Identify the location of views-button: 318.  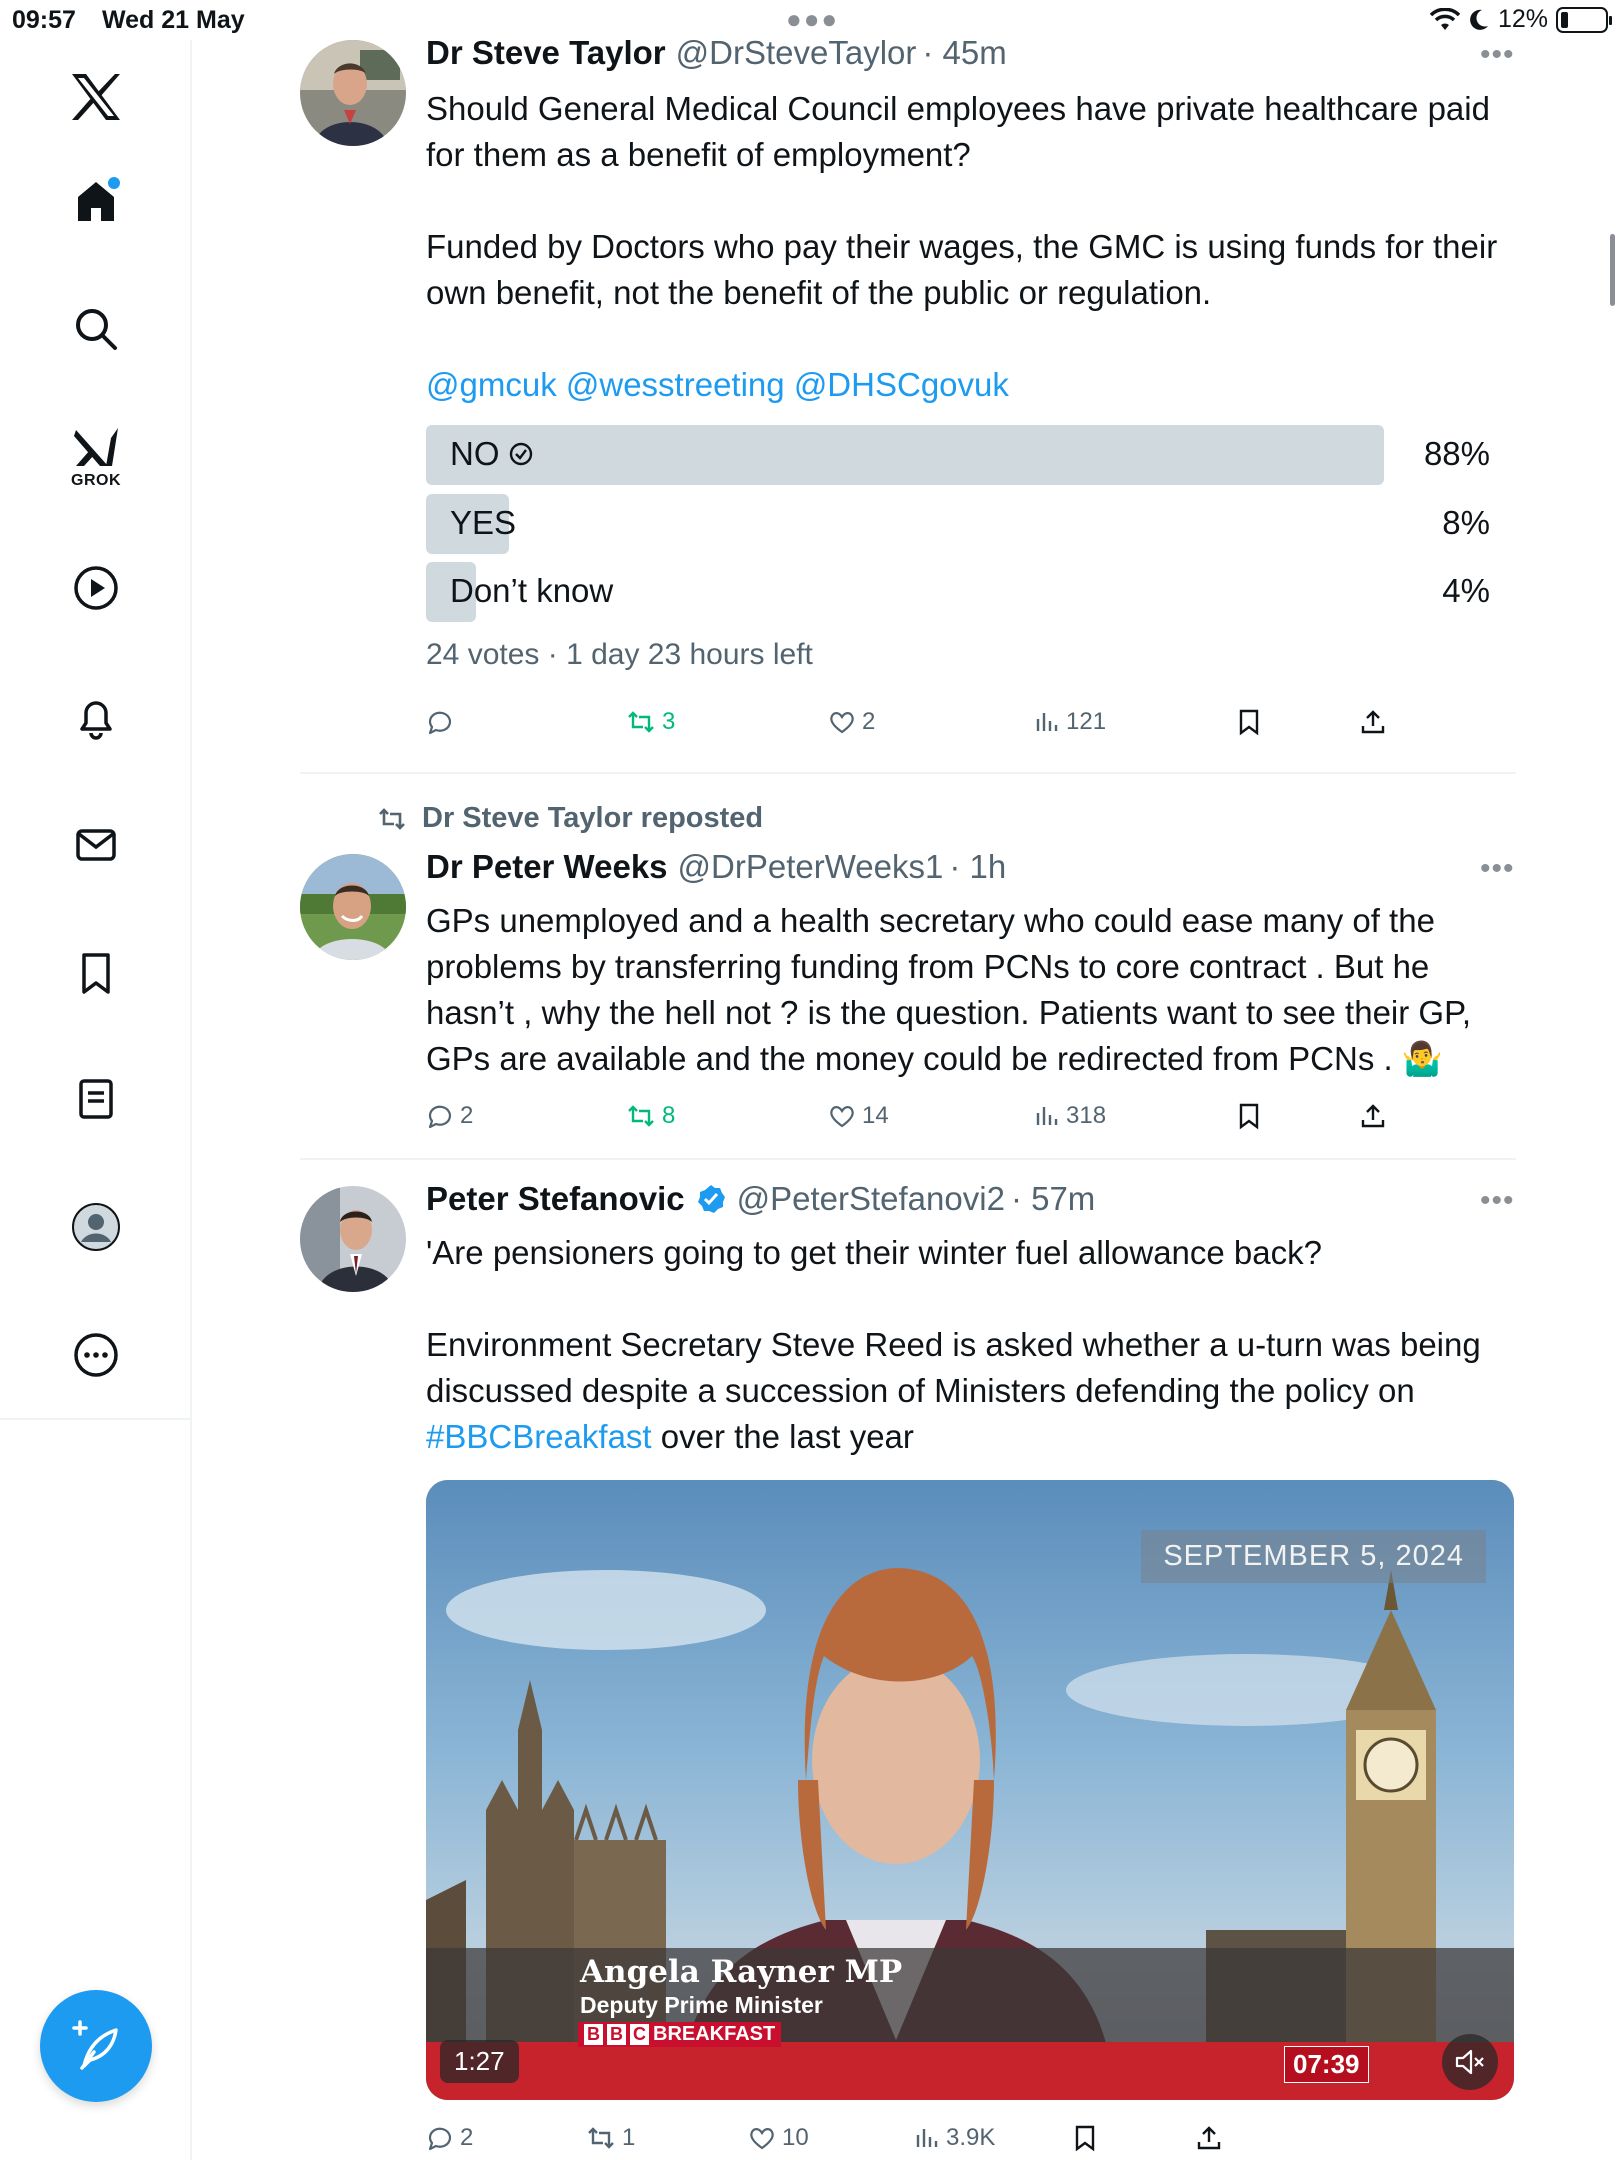
(1070, 1116).